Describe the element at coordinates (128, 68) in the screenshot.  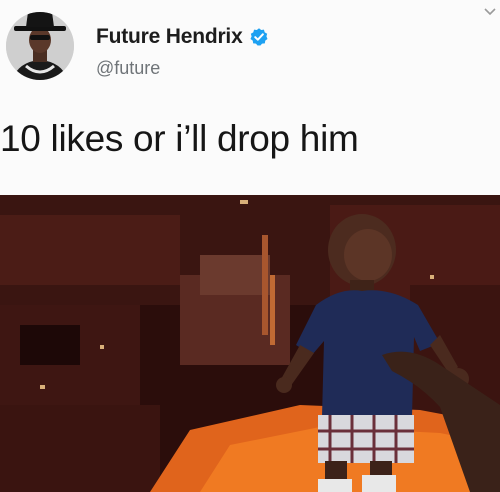
I see `author-handle: @future` at that location.